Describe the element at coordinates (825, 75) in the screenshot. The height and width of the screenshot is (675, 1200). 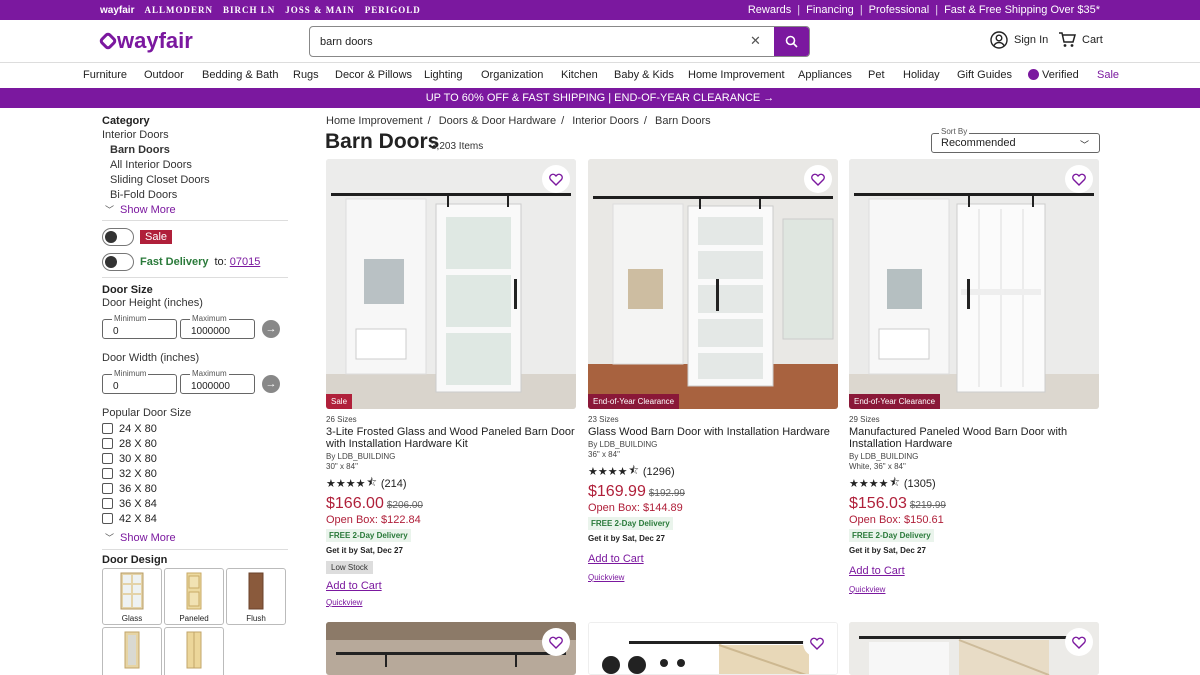
I see `nav-appliances: Appliances` at that location.